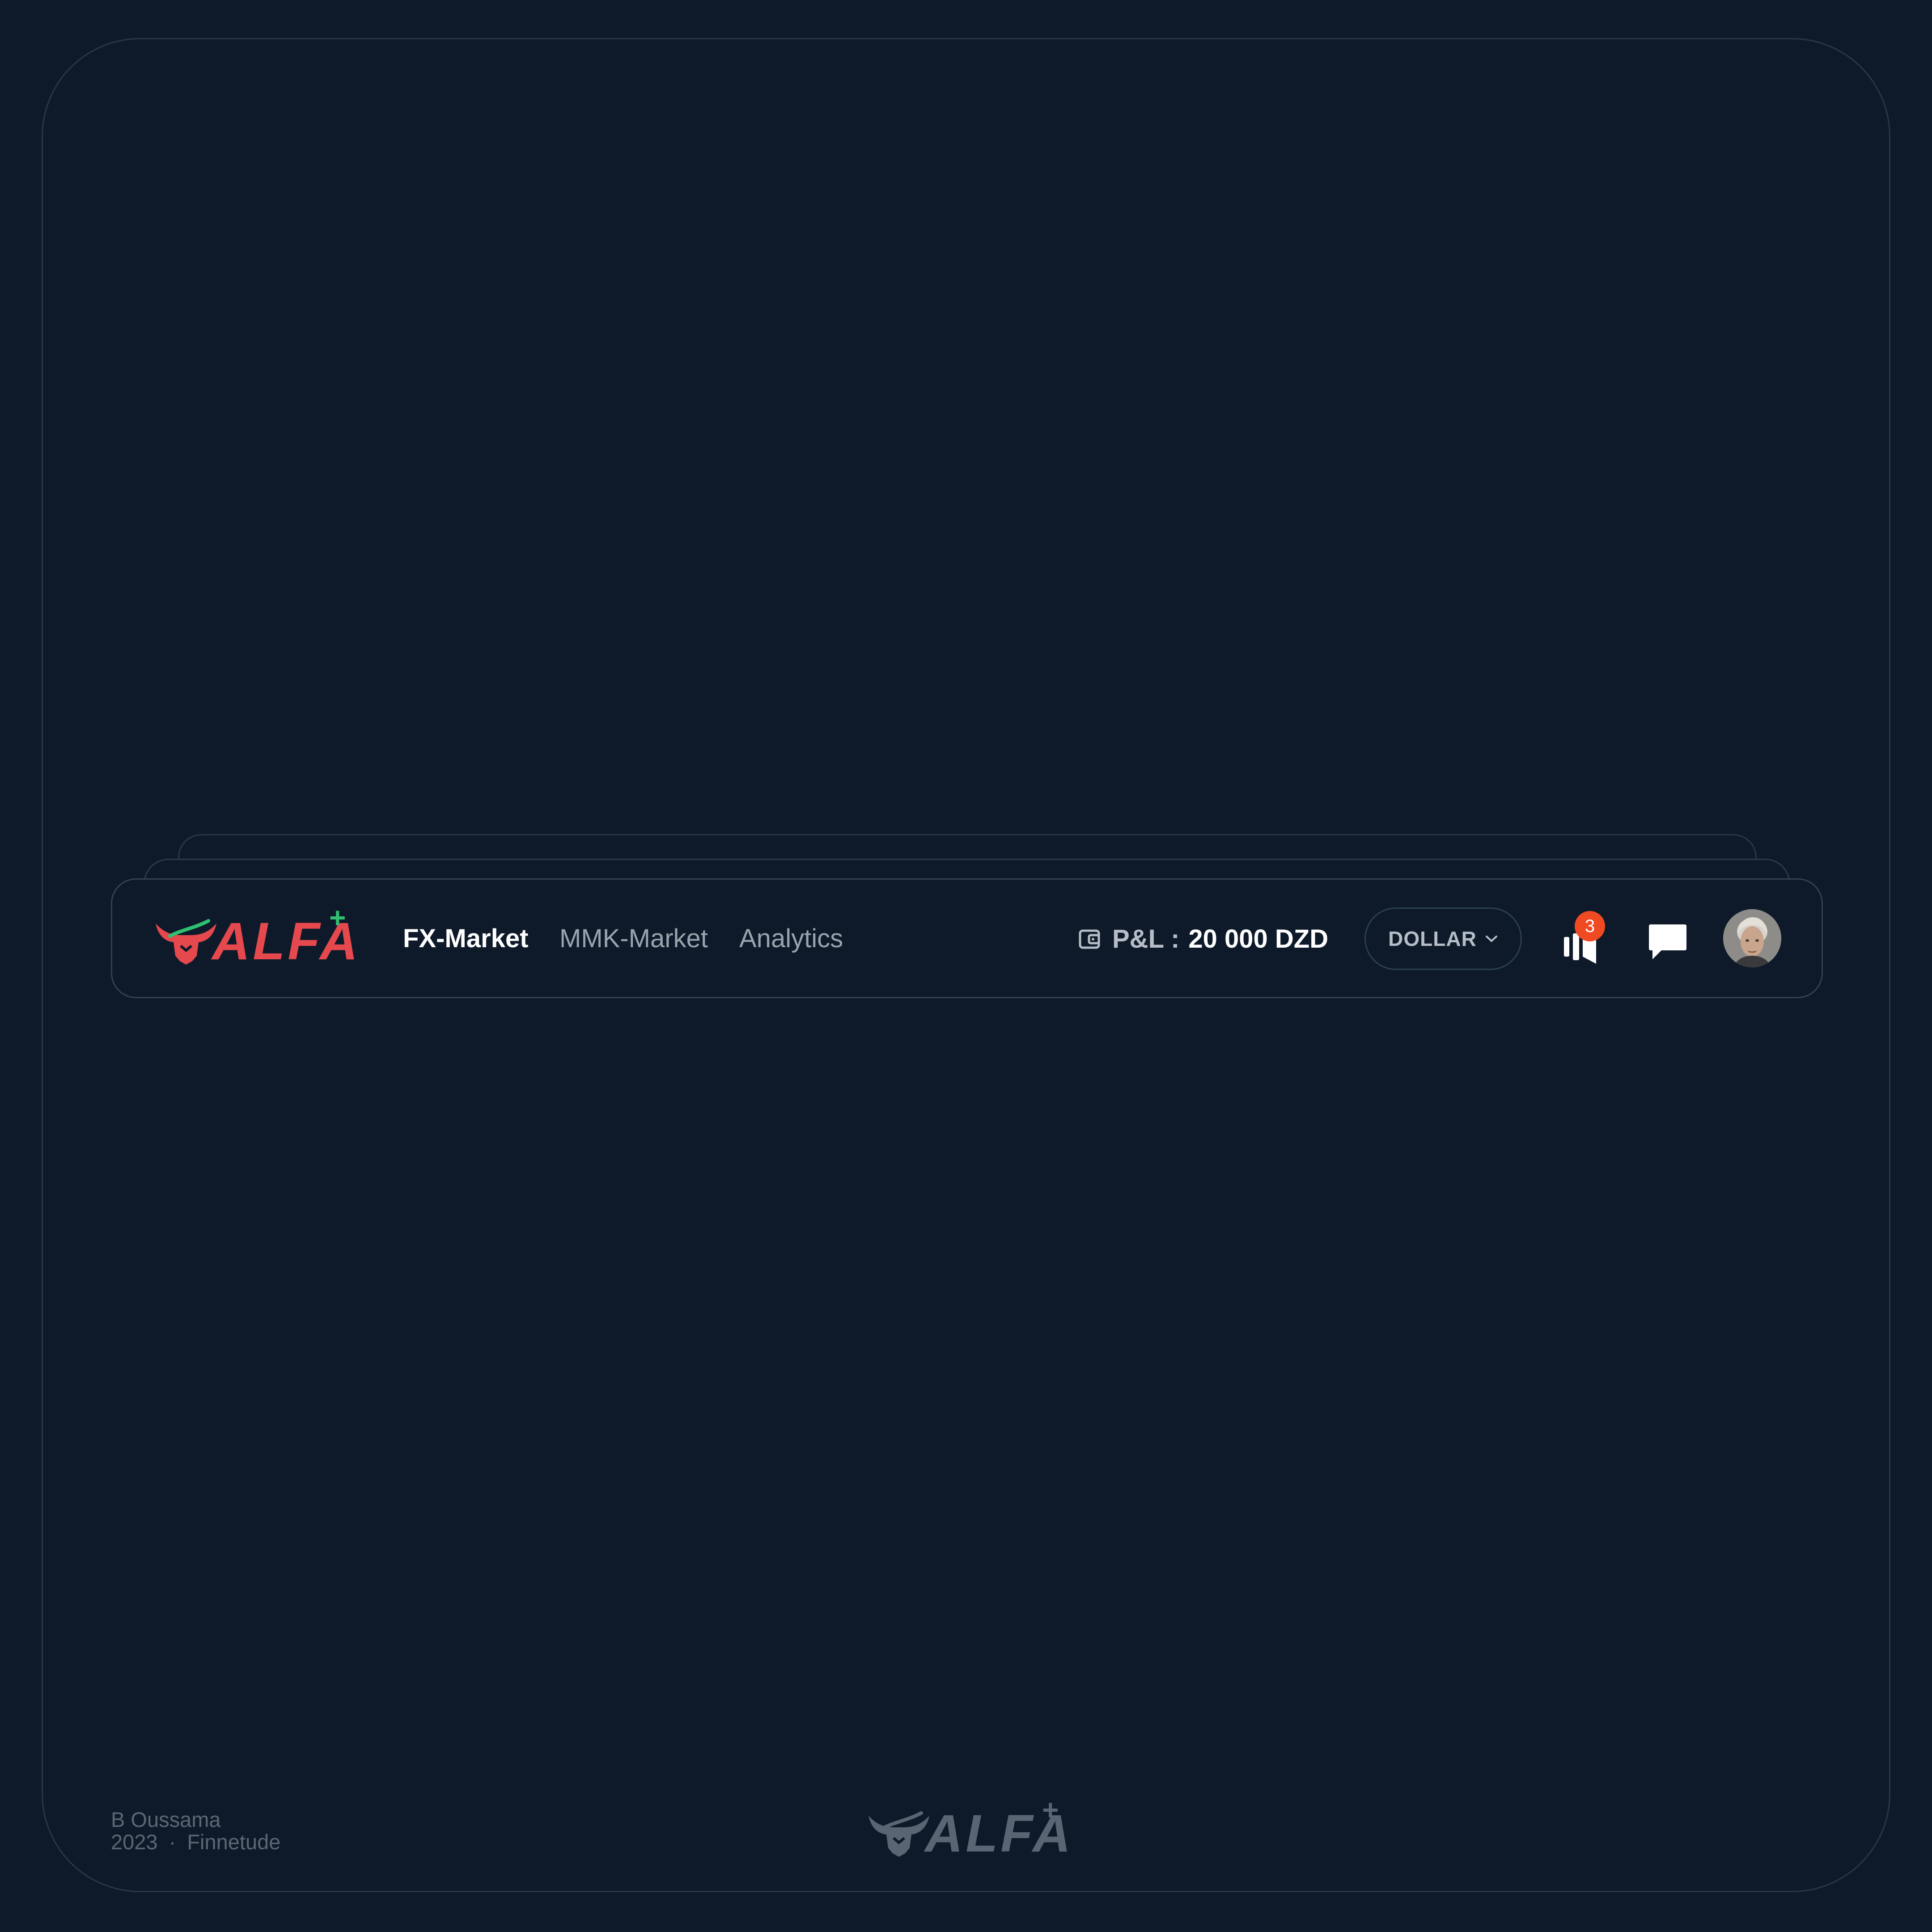 The image size is (1932, 1932). I want to click on brand-logo: ALFA +, so click(256, 935).